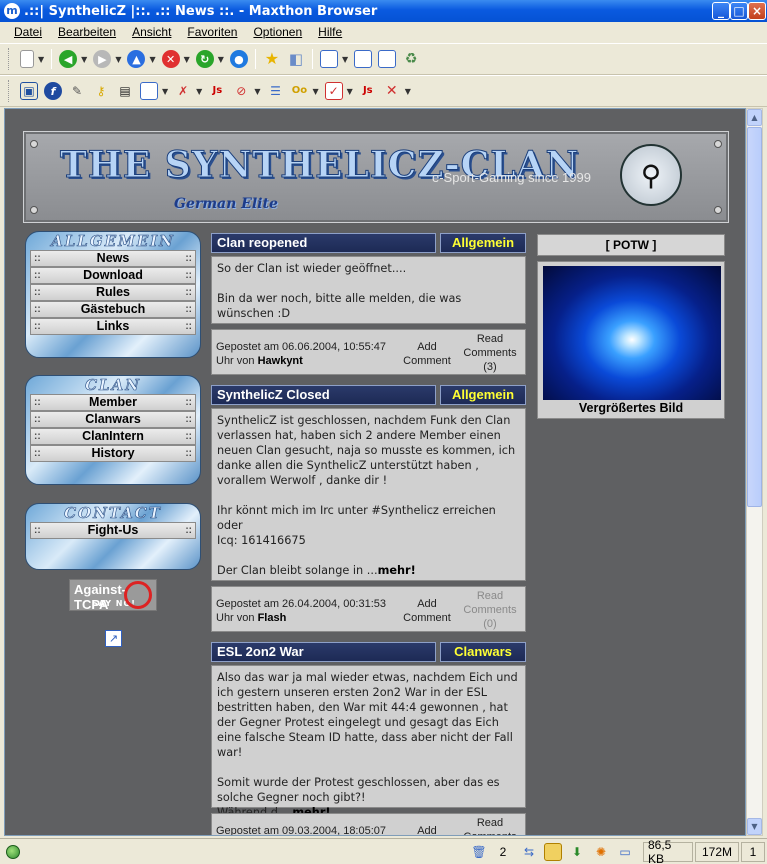  I want to click on read-comments-link: Read Comments, so click(490, 825).